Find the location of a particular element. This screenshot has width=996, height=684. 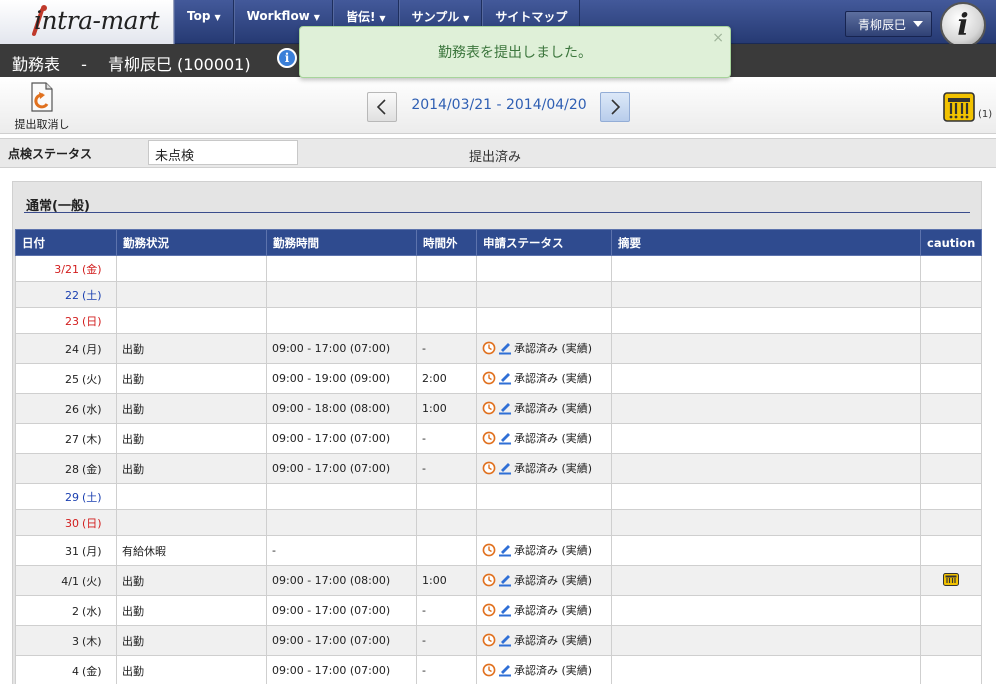

date-cell: 2 (水) is located at coordinates (66, 610).